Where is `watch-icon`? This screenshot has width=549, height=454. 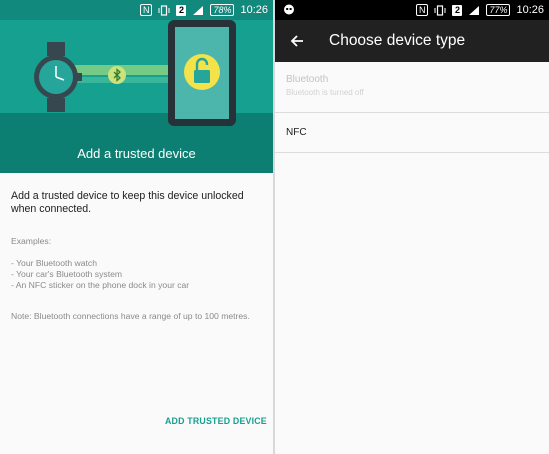 watch-icon is located at coordinates (58, 77).